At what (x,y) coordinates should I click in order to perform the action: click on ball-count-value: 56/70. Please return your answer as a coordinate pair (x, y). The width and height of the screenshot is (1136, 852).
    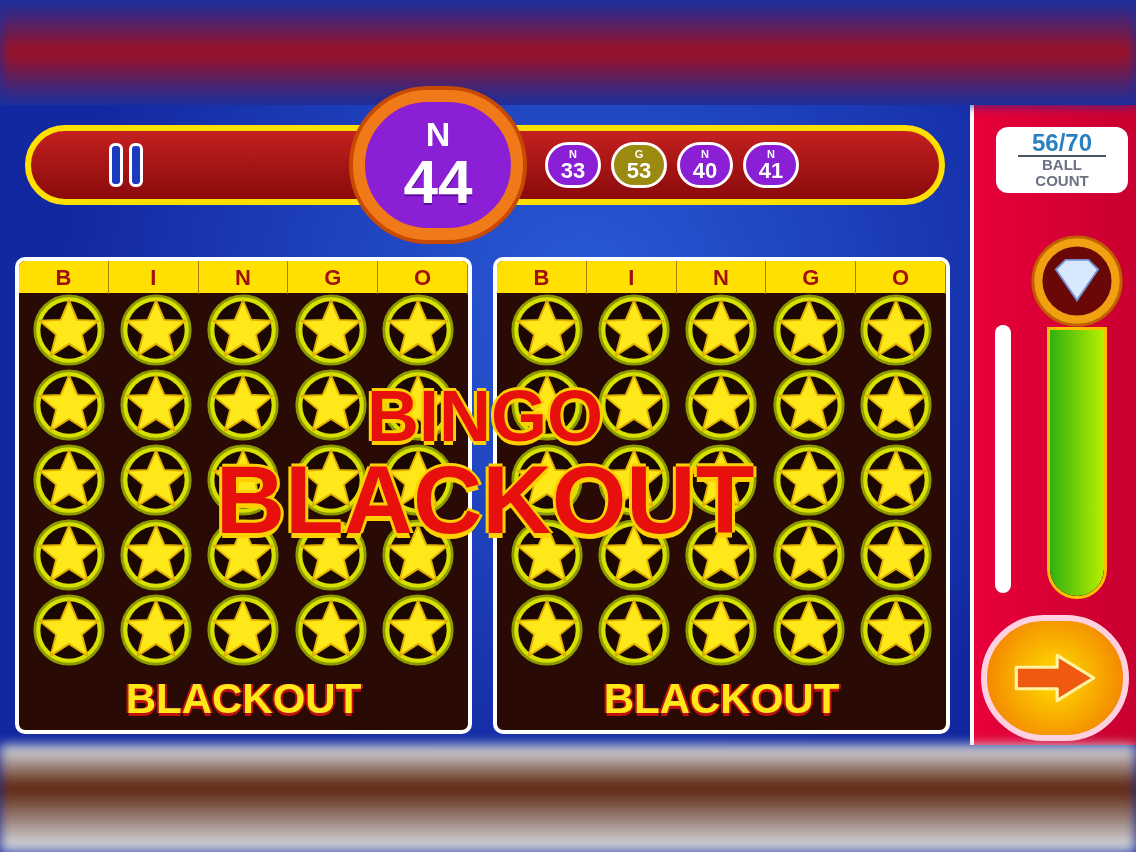
    Looking at the image, I should click on (1062, 144).